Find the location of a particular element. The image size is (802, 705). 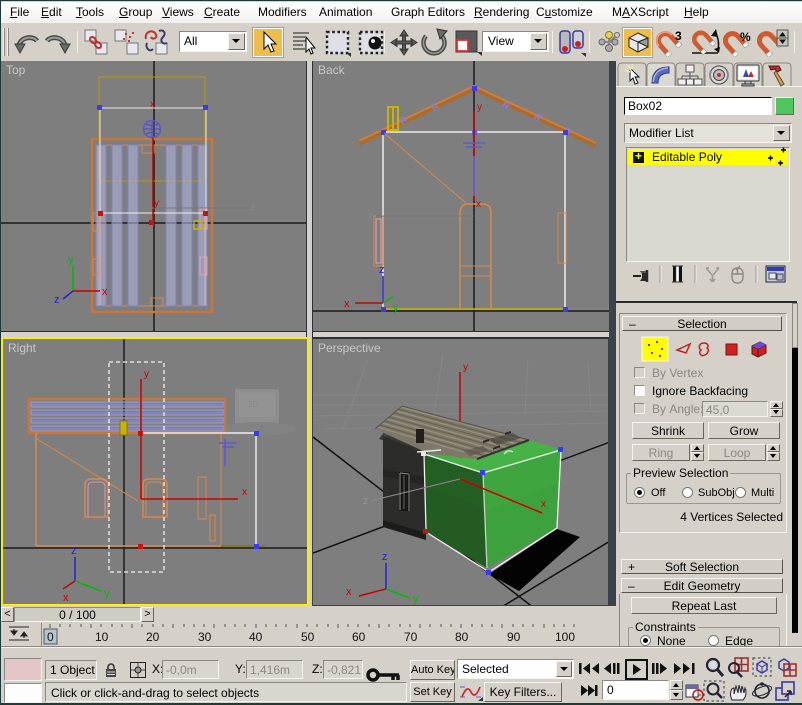

svg-text: 10 is located at coordinates (102, 637).